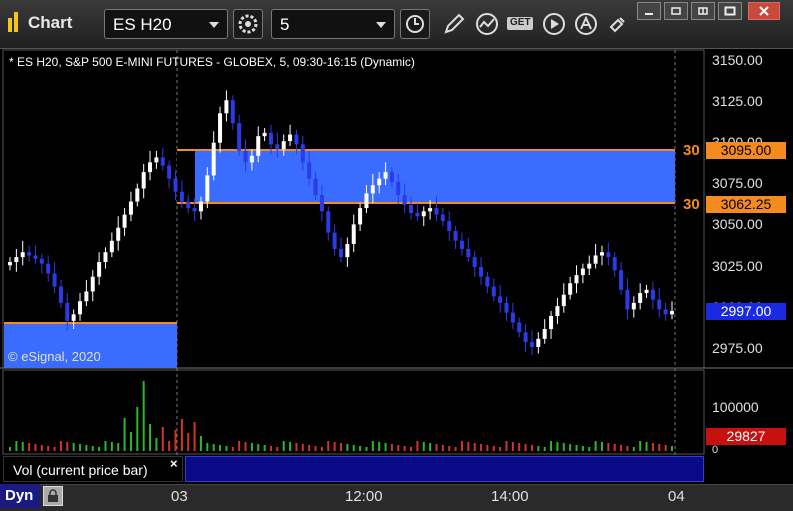 This screenshot has width=793, height=511. I want to click on volume-study-title: Vol (current price bar), so click(93, 469).